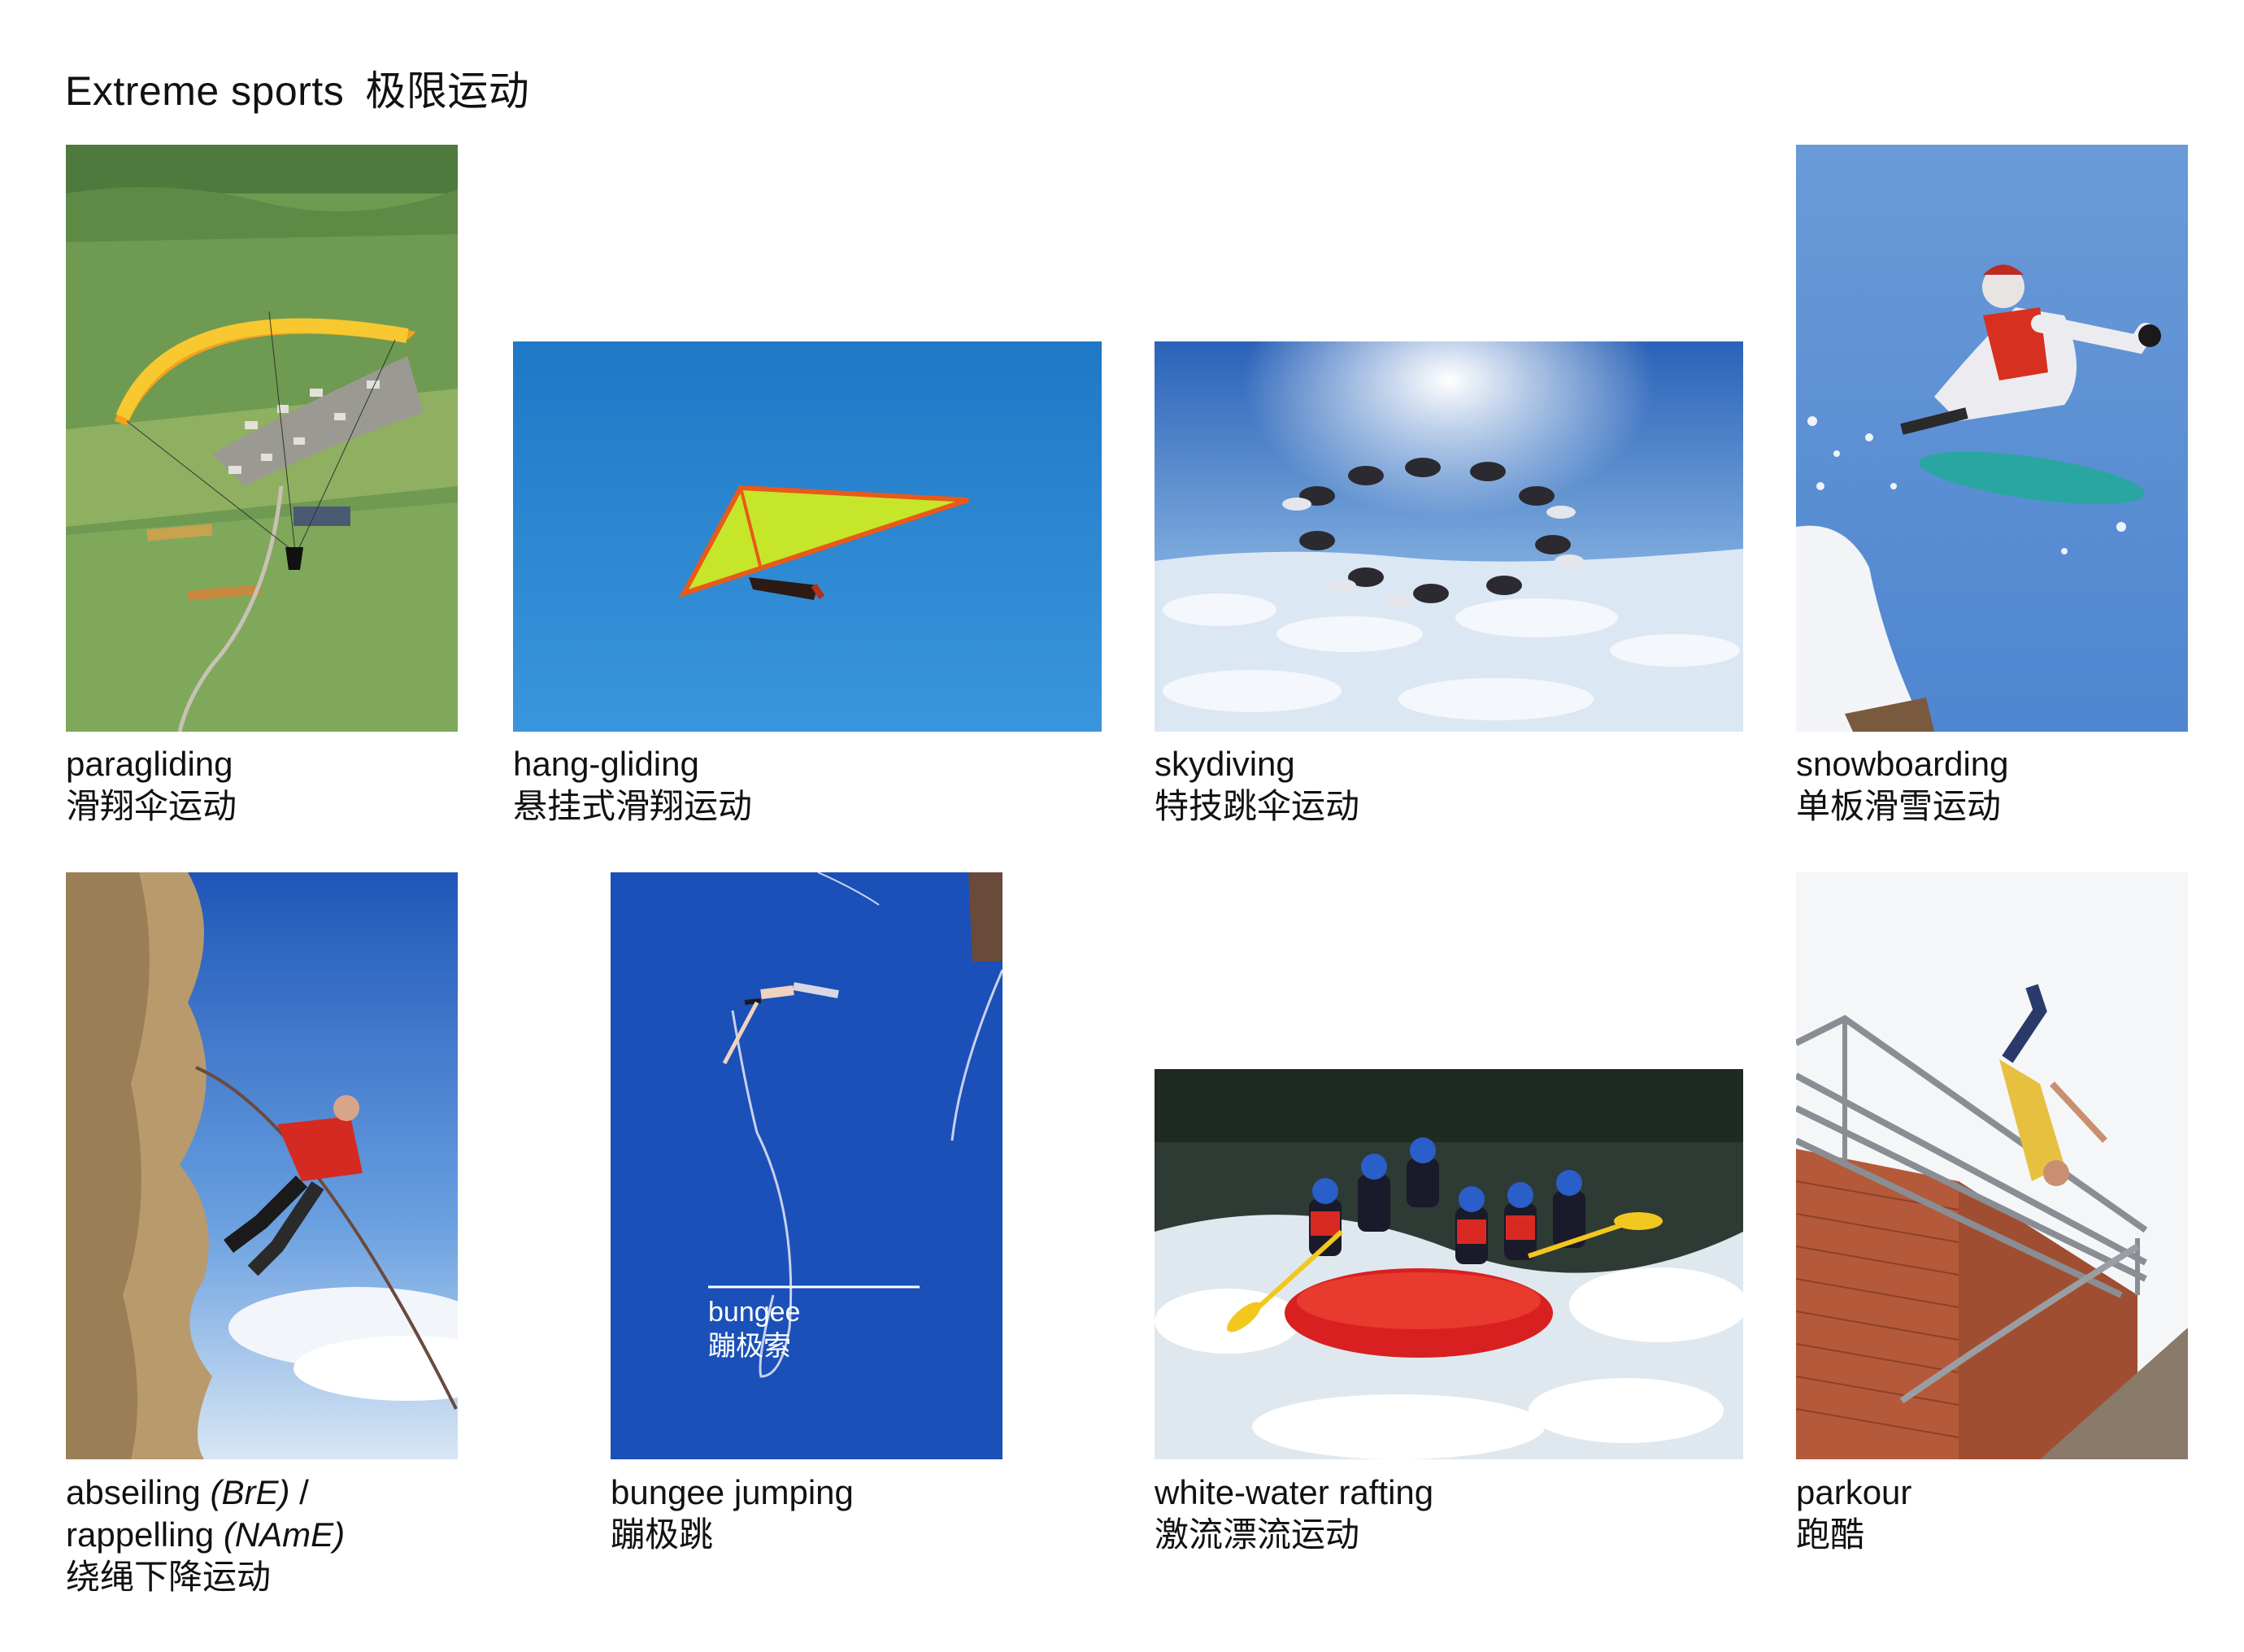  I want to click on caption-skydiving: skydiving 特技跳伞运动, so click(1257, 785).